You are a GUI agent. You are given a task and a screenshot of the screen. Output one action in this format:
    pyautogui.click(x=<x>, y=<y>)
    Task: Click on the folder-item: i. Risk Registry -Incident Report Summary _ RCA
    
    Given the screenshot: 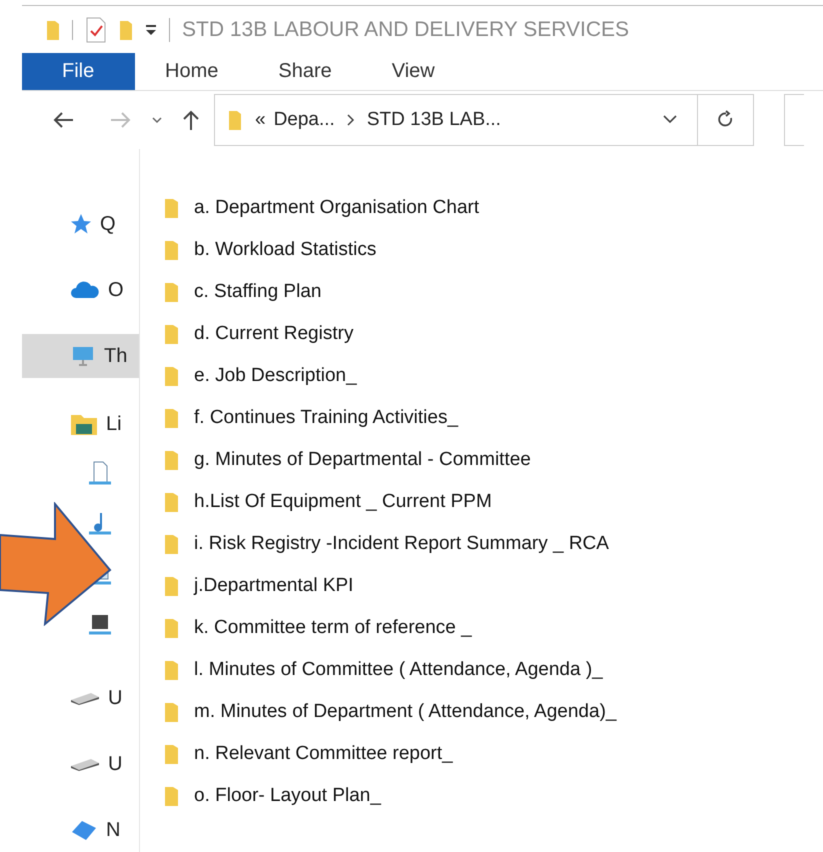 What is the action you would take?
    pyautogui.click(x=390, y=544)
    